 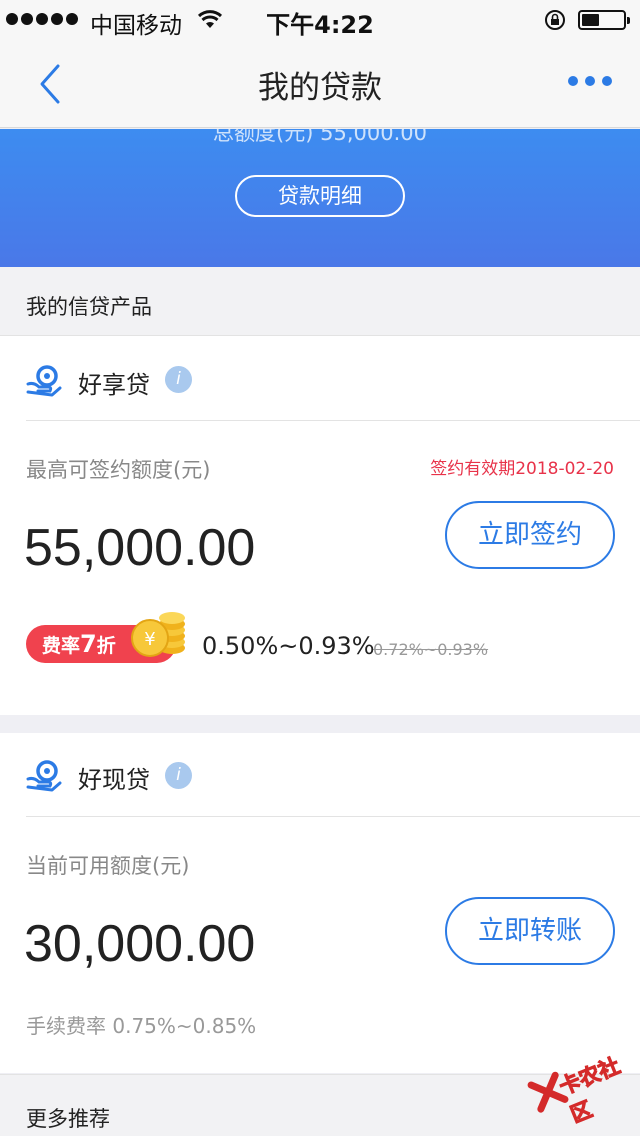 I want to click on navigation-bar: 我的贷款, so click(x=320, y=84).